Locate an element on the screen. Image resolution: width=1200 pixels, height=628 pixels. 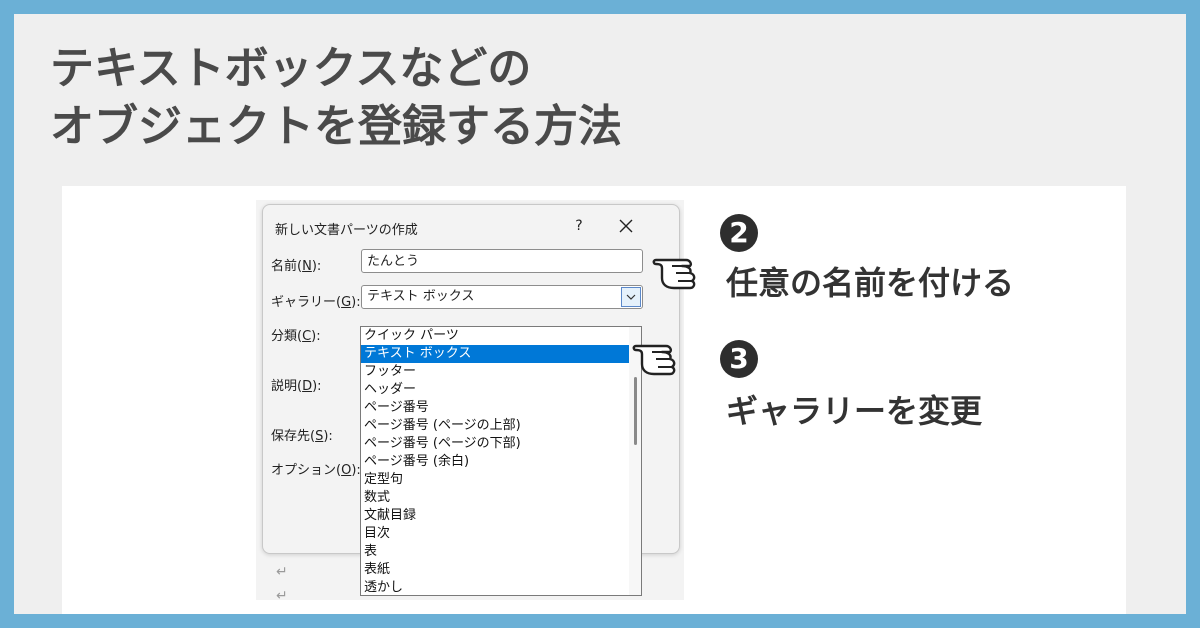
close-icon is located at coordinates (626, 226).